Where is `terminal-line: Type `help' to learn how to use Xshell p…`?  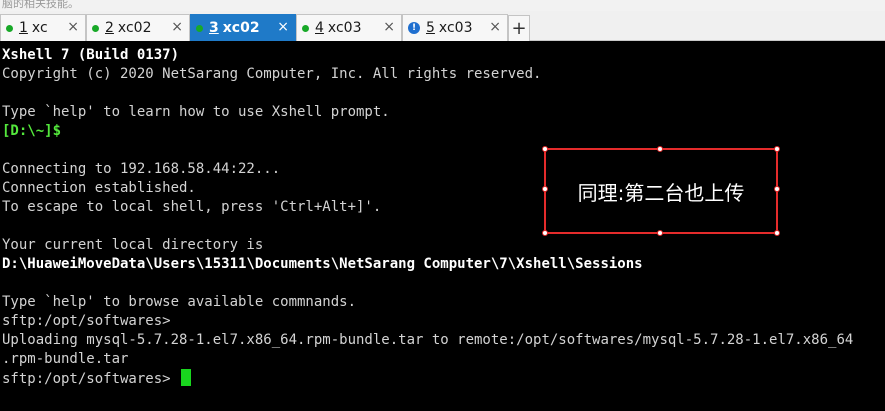 terminal-line: Type `help' to learn how to use Xshell p… is located at coordinates (196, 112).